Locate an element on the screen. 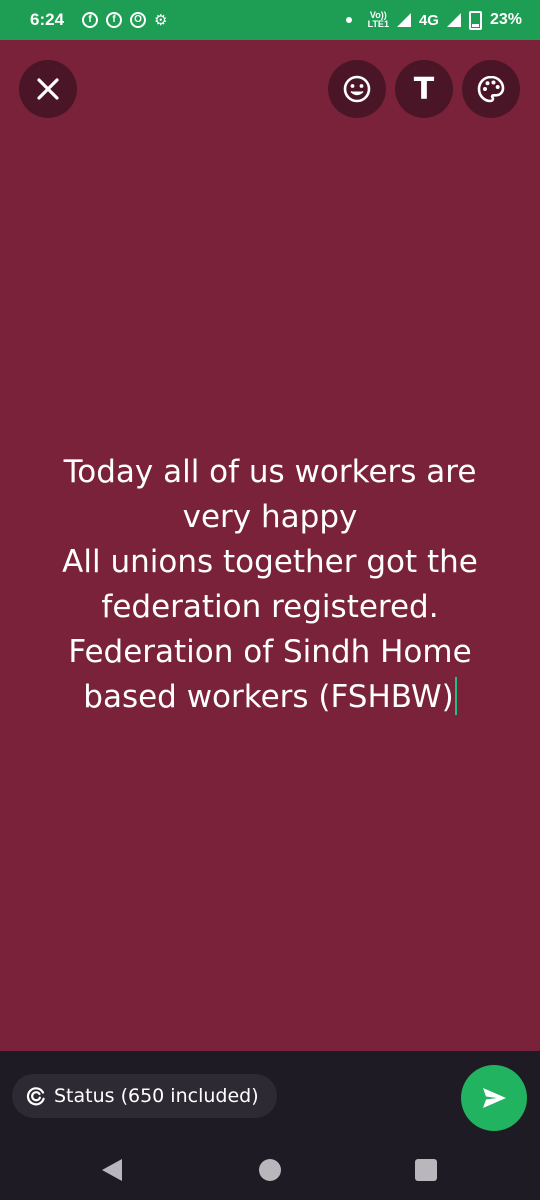  opera-icon: O is located at coordinates (138, 20).